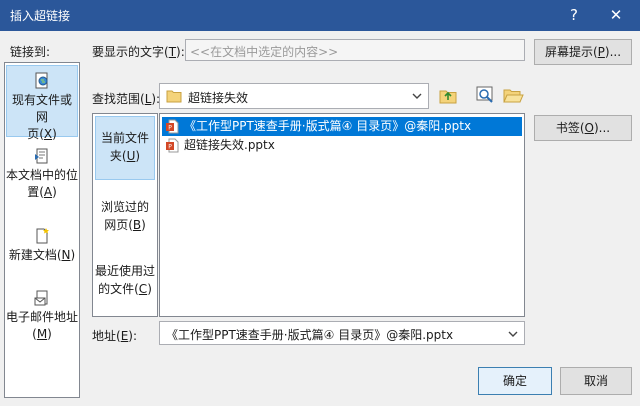  What do you see at coordinates (42, 321) in the screenshot?
I see `sidebar-item-email-address: 电子邮件地址 (M)` at bounding box center [42, 321].